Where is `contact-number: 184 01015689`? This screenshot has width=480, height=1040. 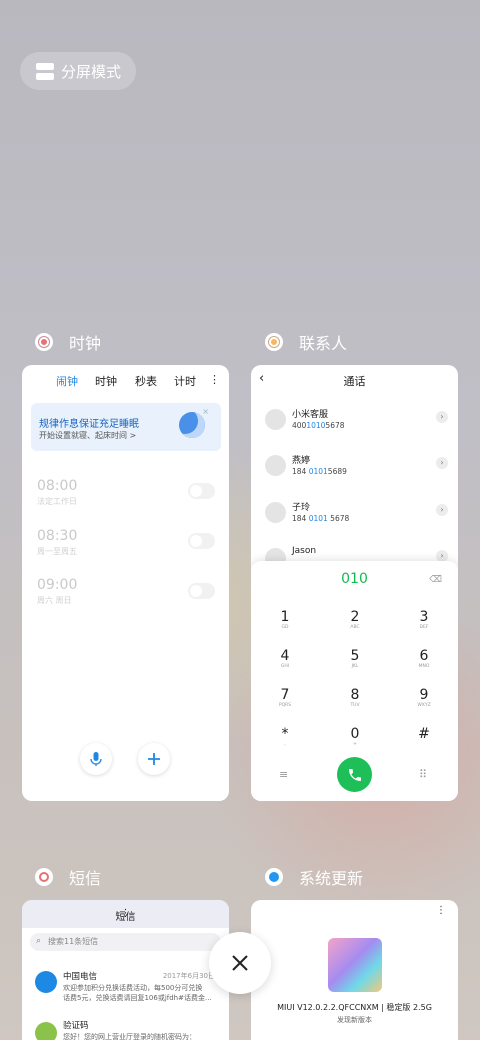 contact-number: 184 01015689 is located at coordinates (319, 471).